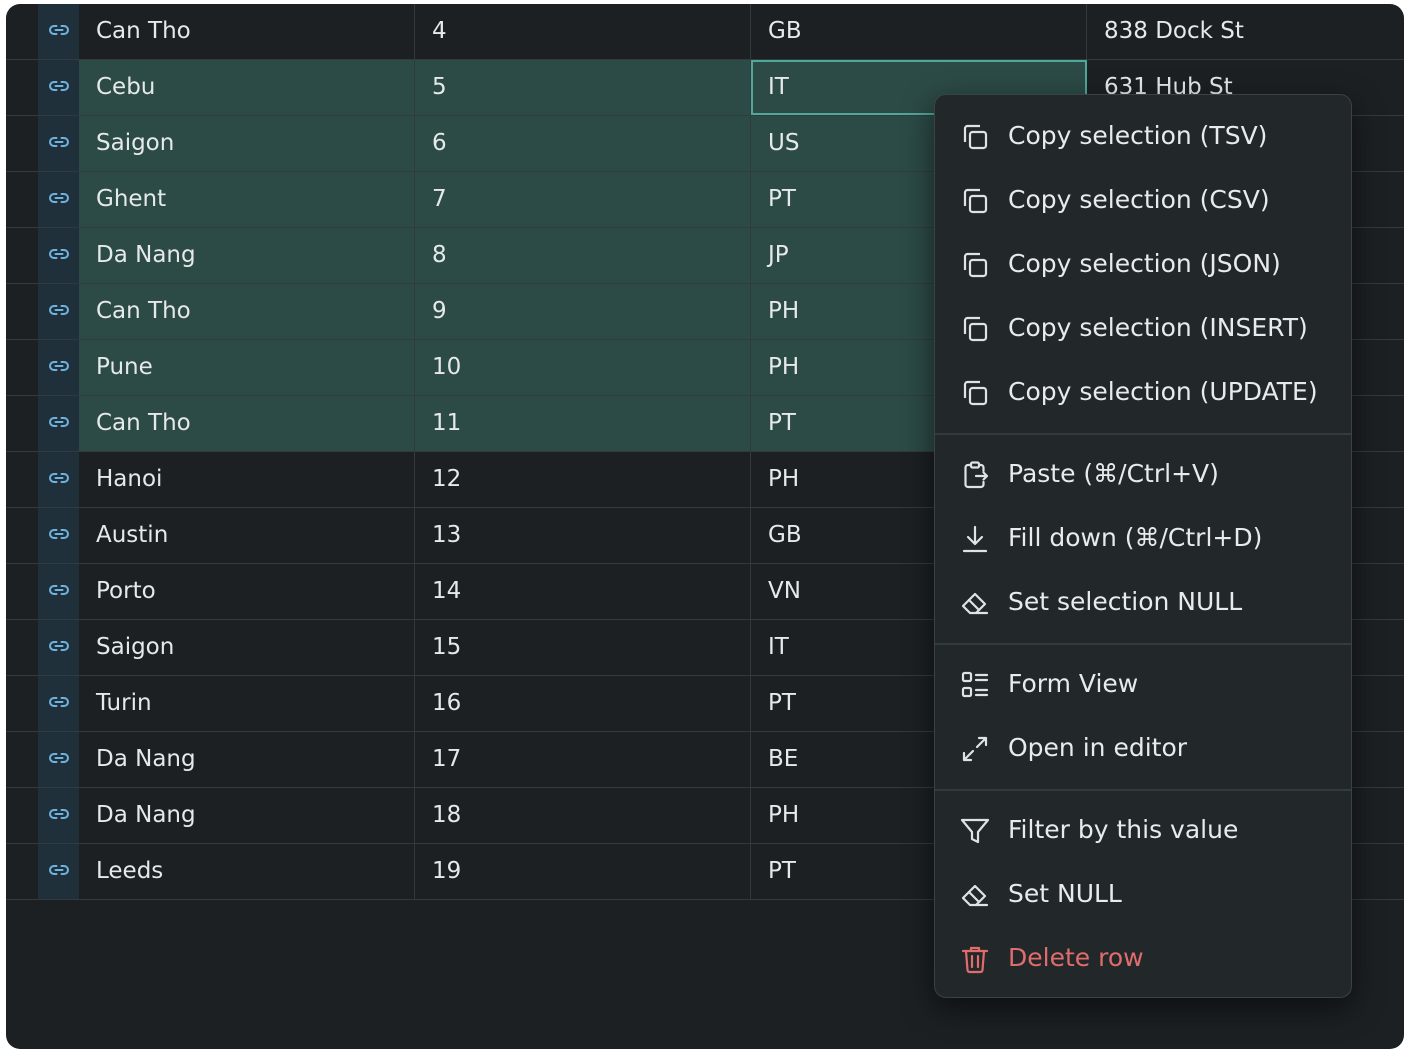  What do you see at coordinates (247, 87) in the screenshot?
I see `city-cell: Cebu` at bounding box center [247, 87].